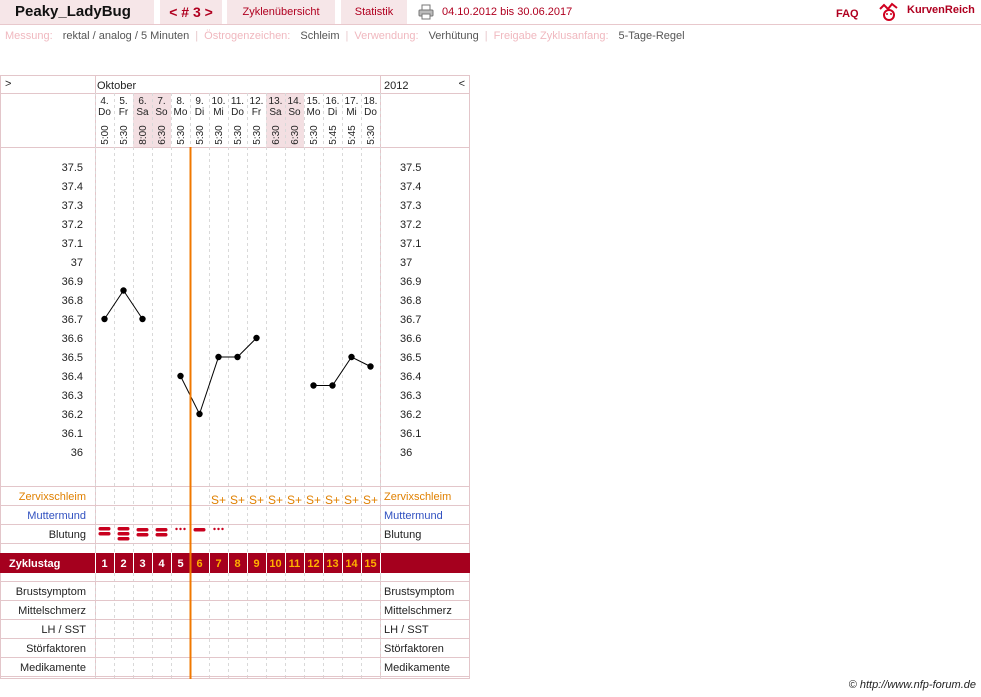  I want to click on nav-right-arrow: <, so click(462, 84).